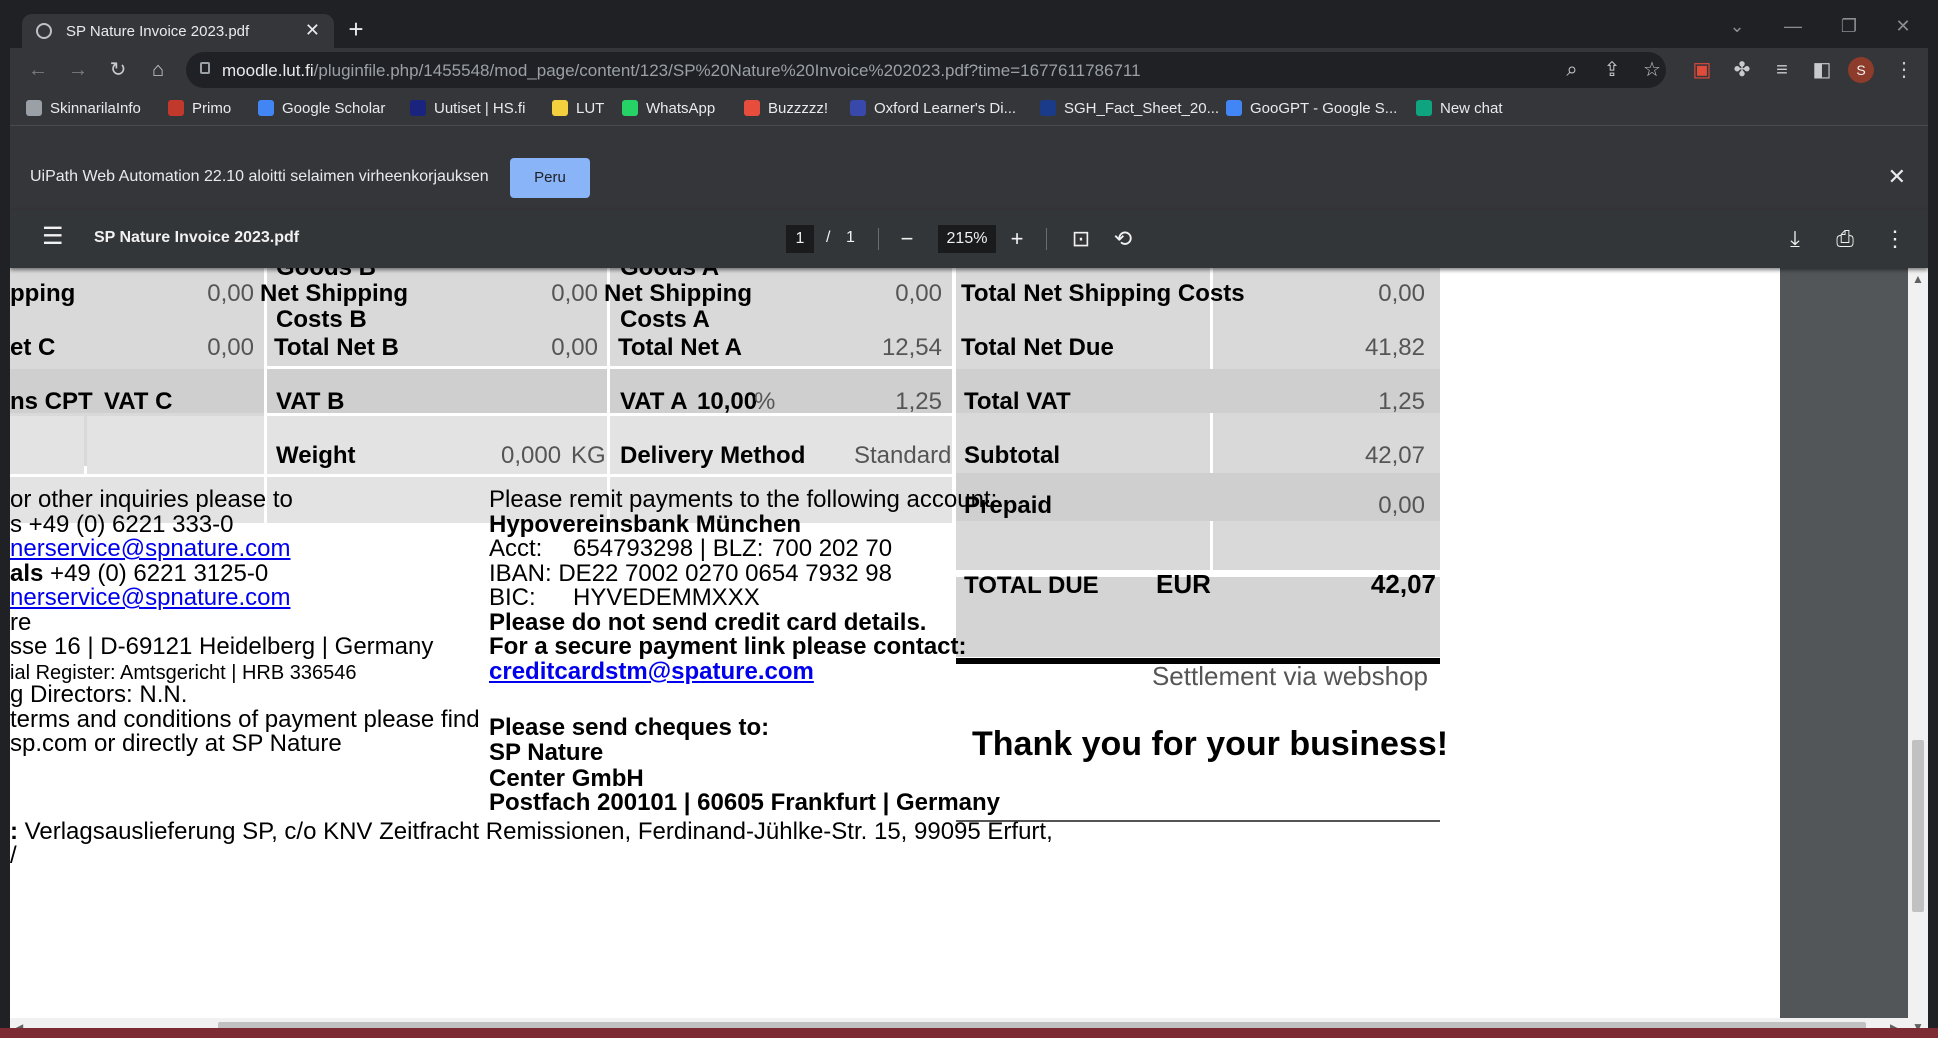  What do you see at coordinates (531, 455) in the screenshot?
I see `b-weight-value: 0,000` at bounding box center [531, 455].